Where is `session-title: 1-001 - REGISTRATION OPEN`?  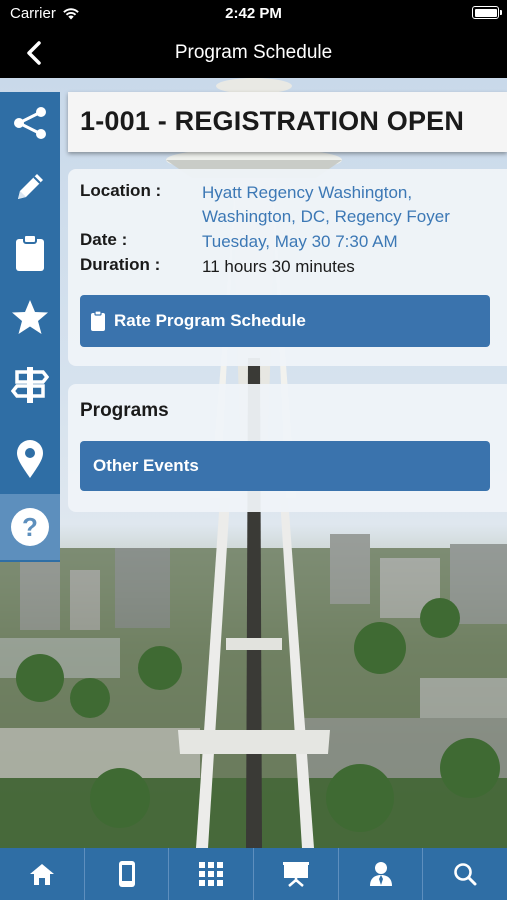
session-title: 1-001 - REGISTRATION OPEN is located at coordinates (272, 121).